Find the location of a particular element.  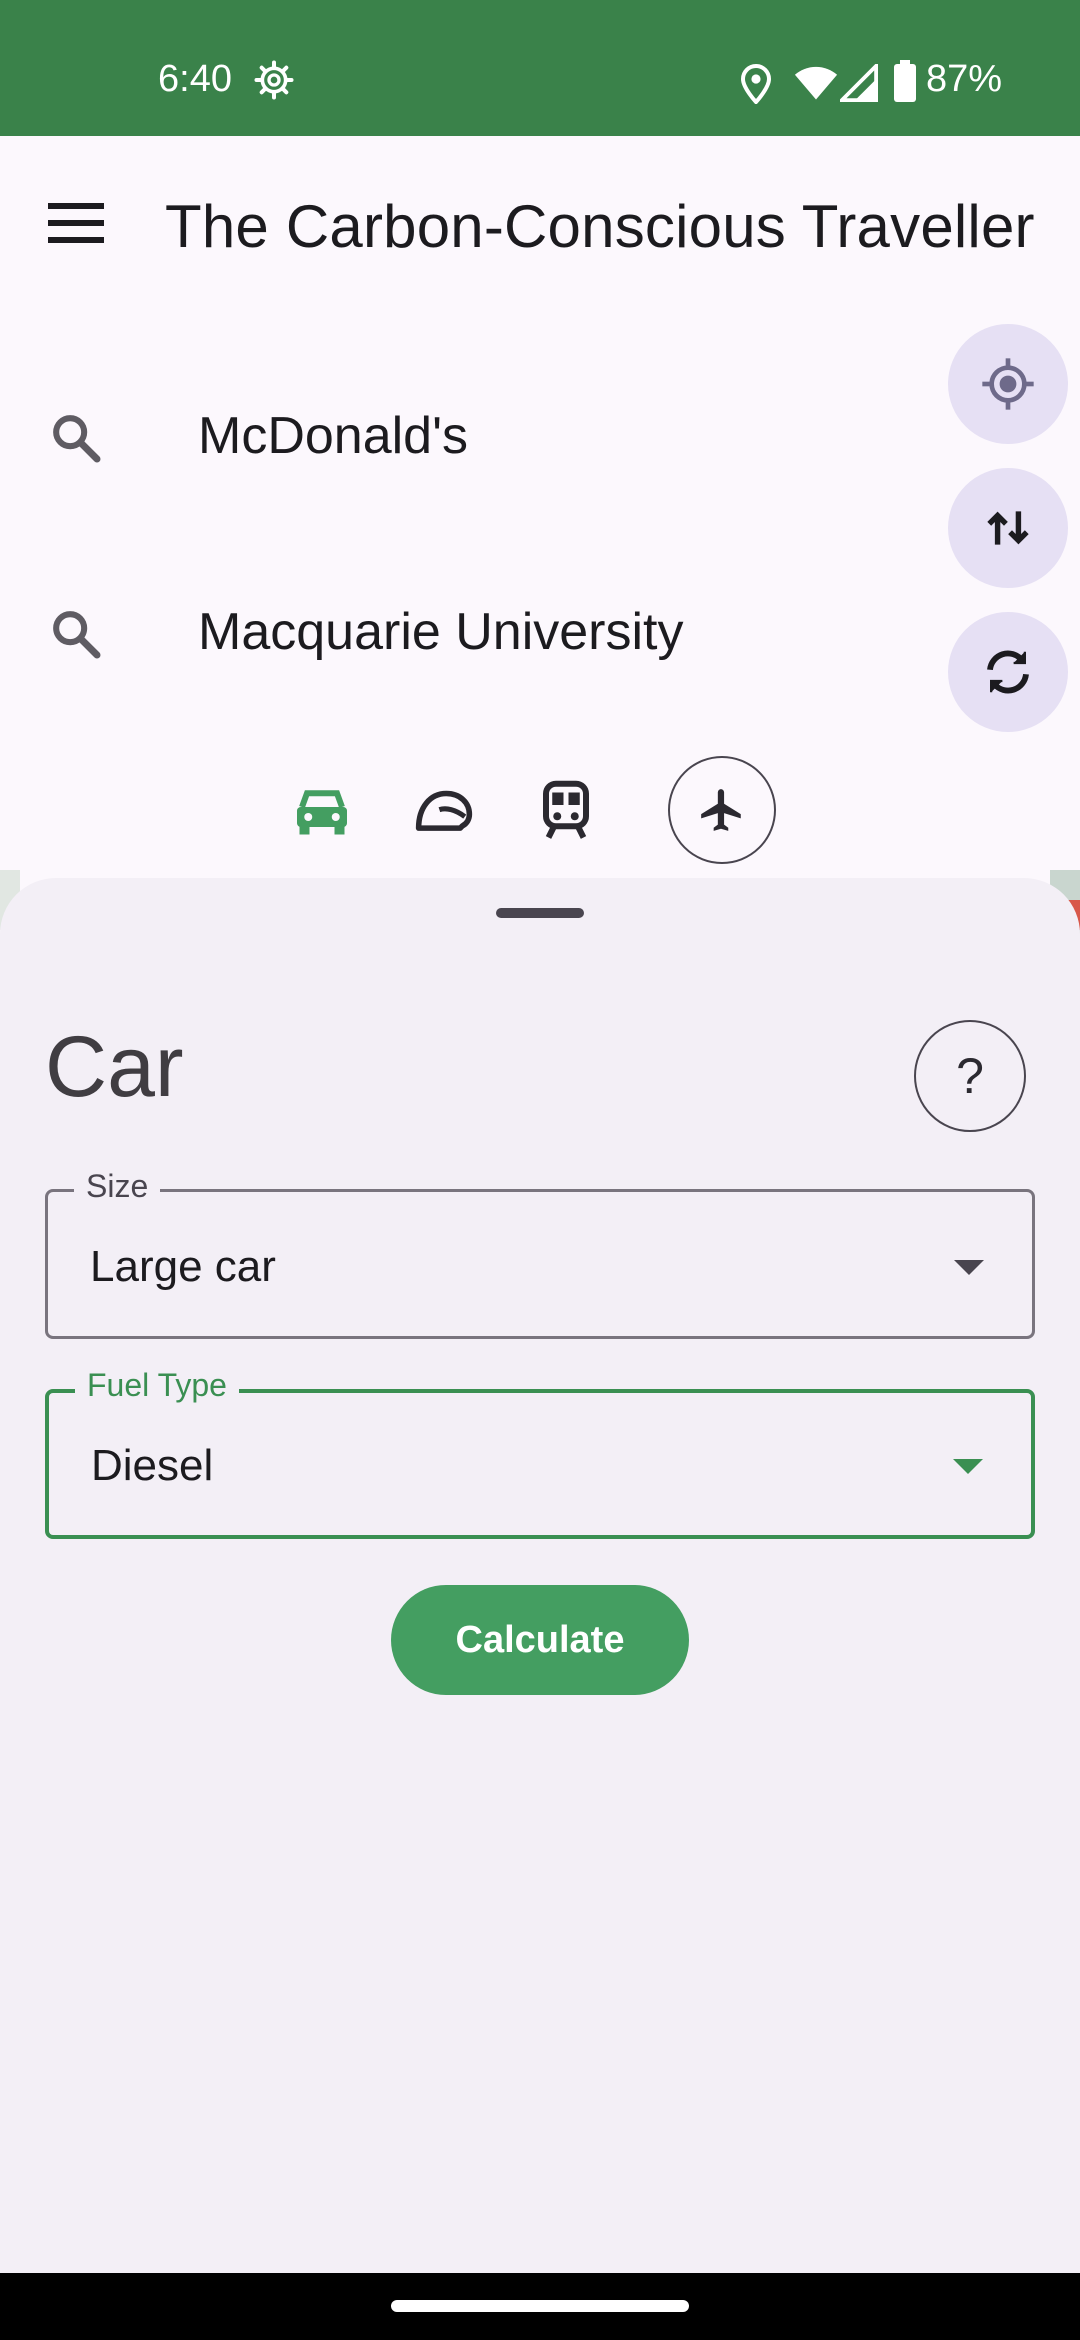

refresh-icon is located at coordinates (1008, 672).